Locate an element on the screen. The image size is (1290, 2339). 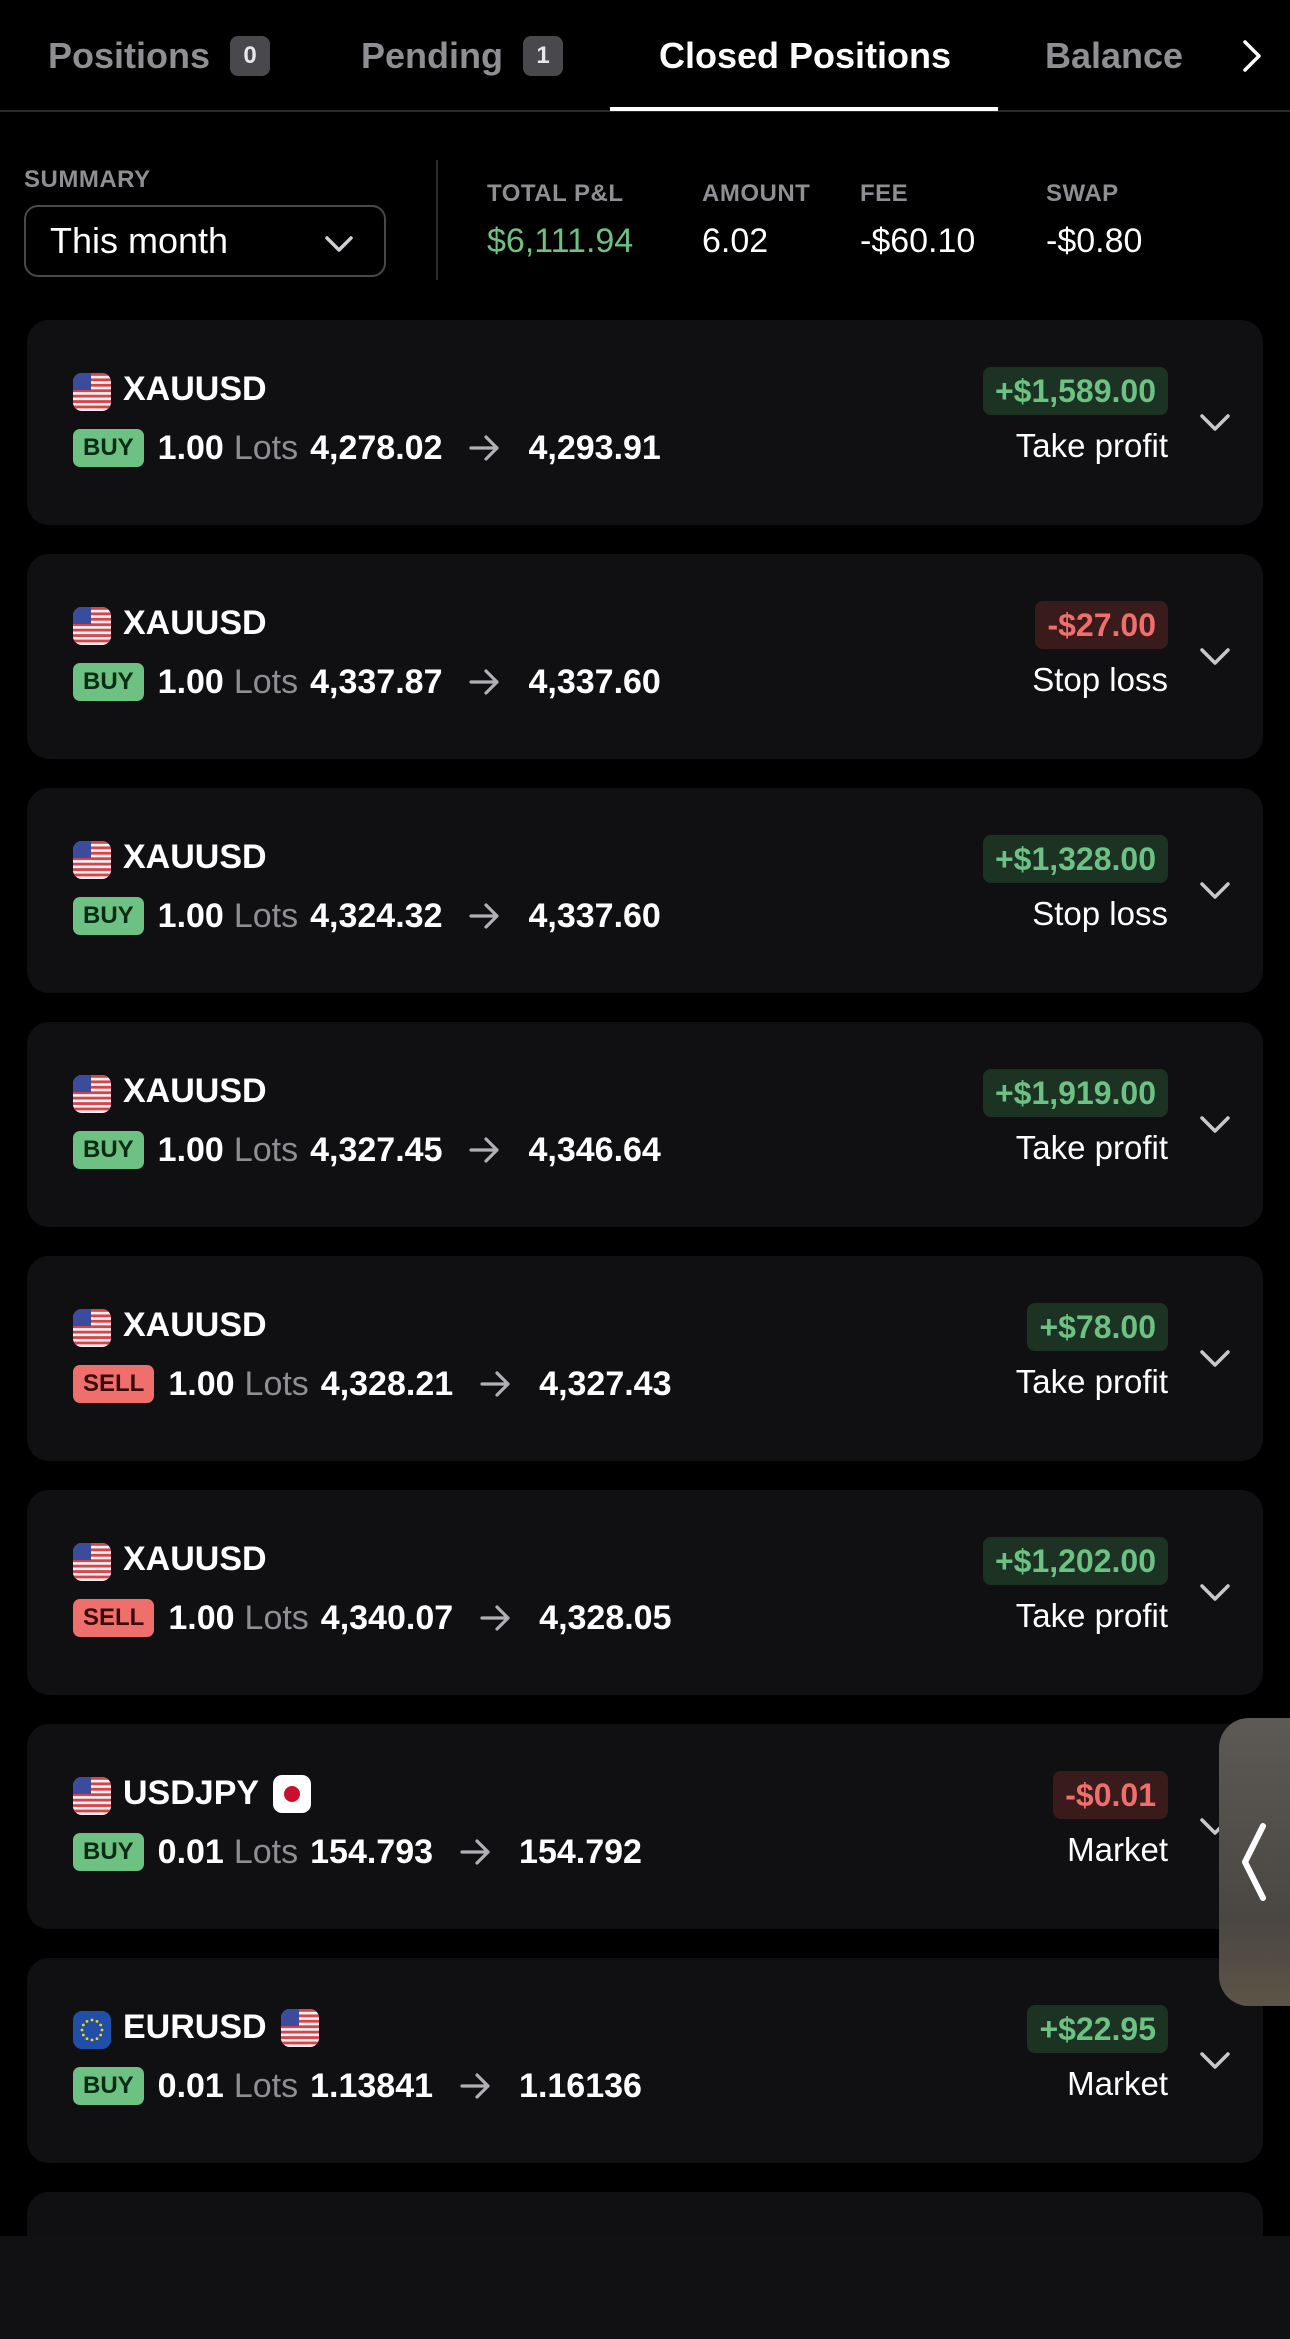
tab-label: Pending is located at coordinates (432, 55).